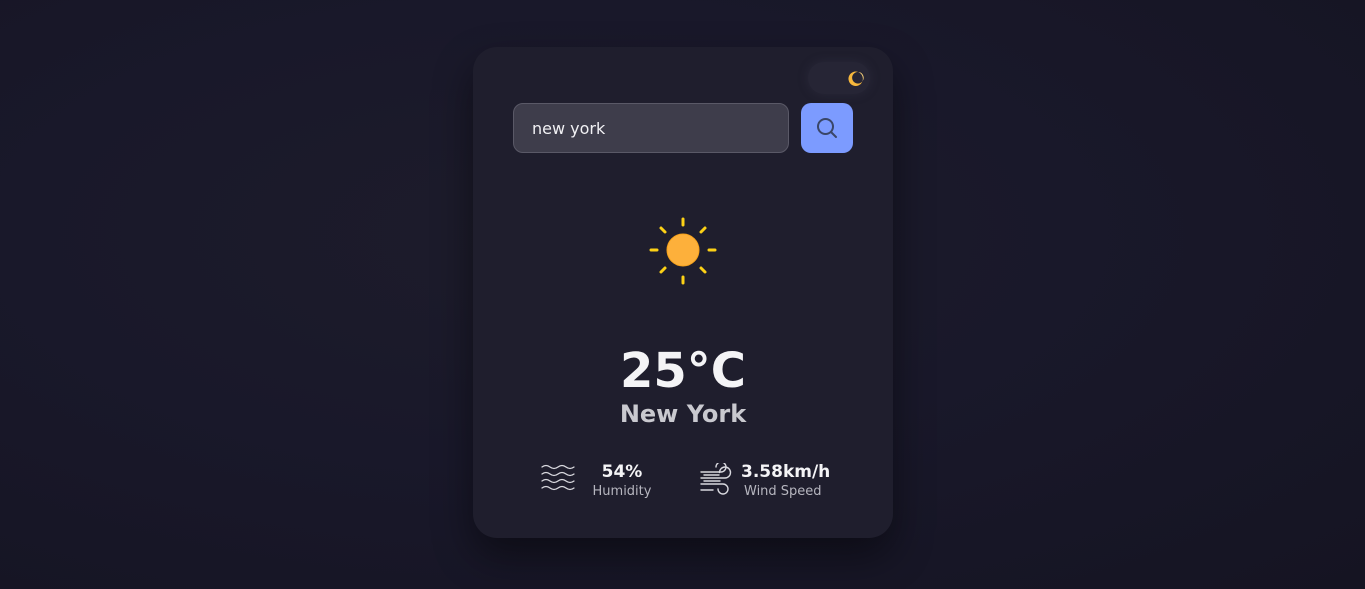 This screenshot has height=589, width=1365. What do you see at coordinates (558, 477) in the screenshot?
I see `waves-icon` at bounding box center [558, 477].